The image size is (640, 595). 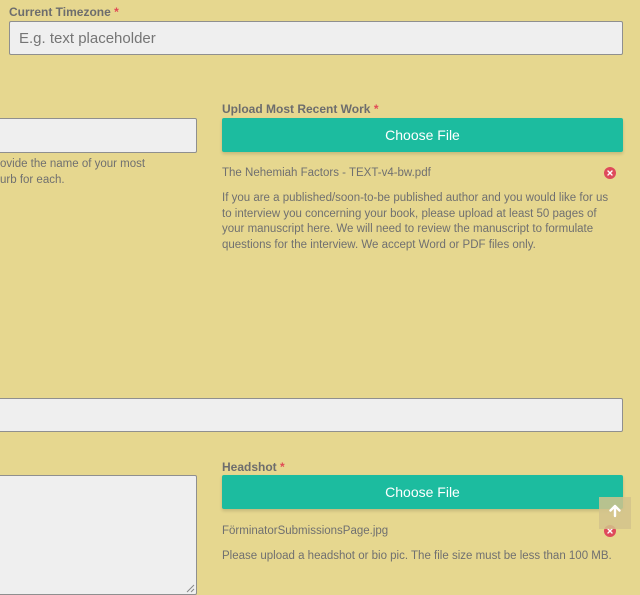 What do you see at coordinates (305, 531) in the screenshot?
I see `headshot-file-name: FörminatorSubmissionsPage.jpg` at bounding box center [305, 531].